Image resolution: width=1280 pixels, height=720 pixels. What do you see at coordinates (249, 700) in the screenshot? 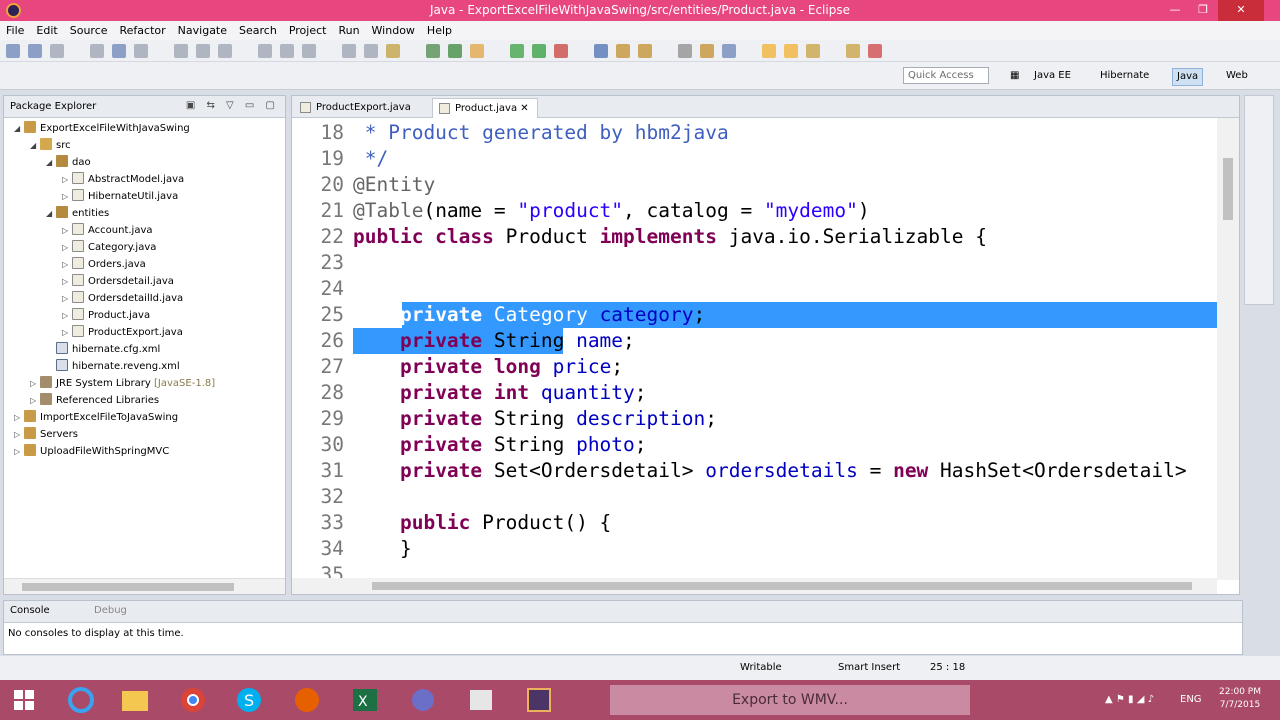
I see `skype-icon: S` at bounding box center [249, 700].